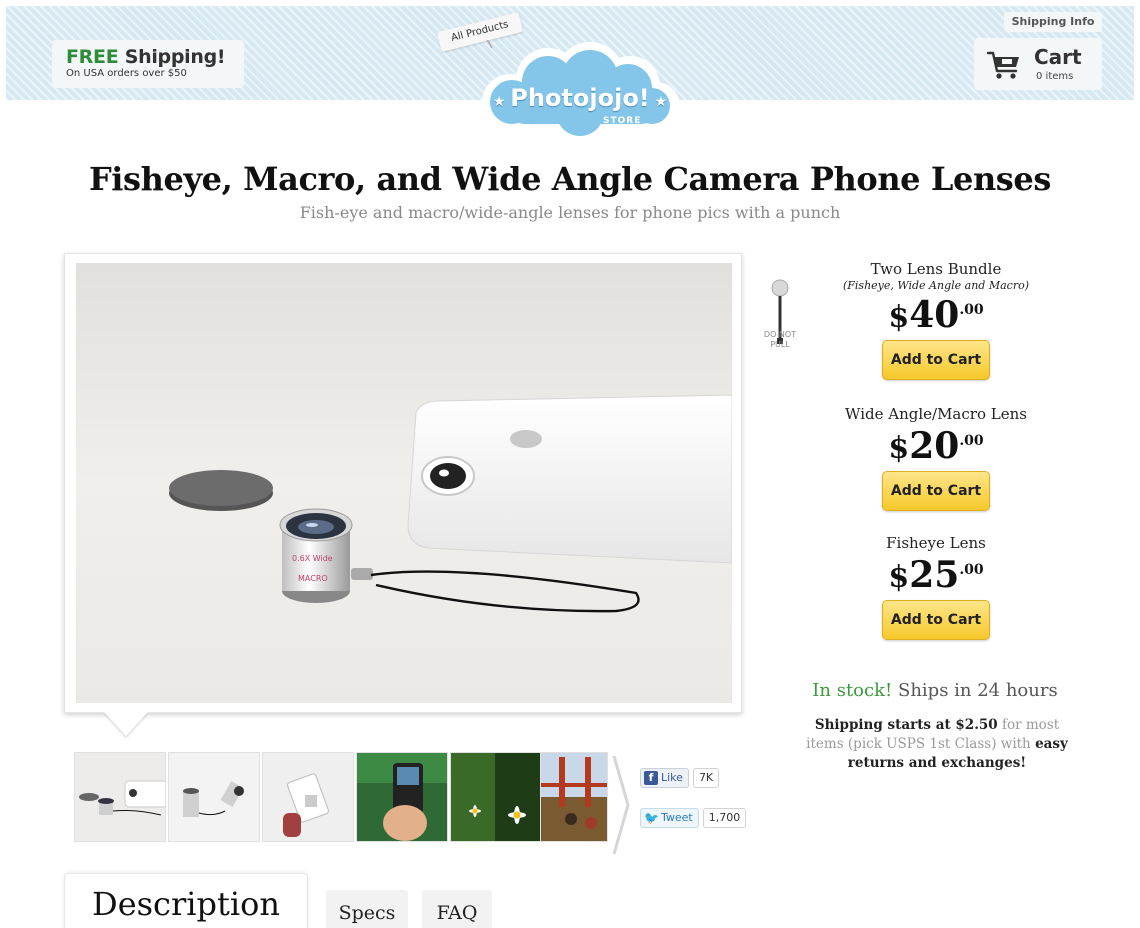 This screenshot has height=928, width=1140. I want to click on logo-store-label: STORE, so click(622, 121).